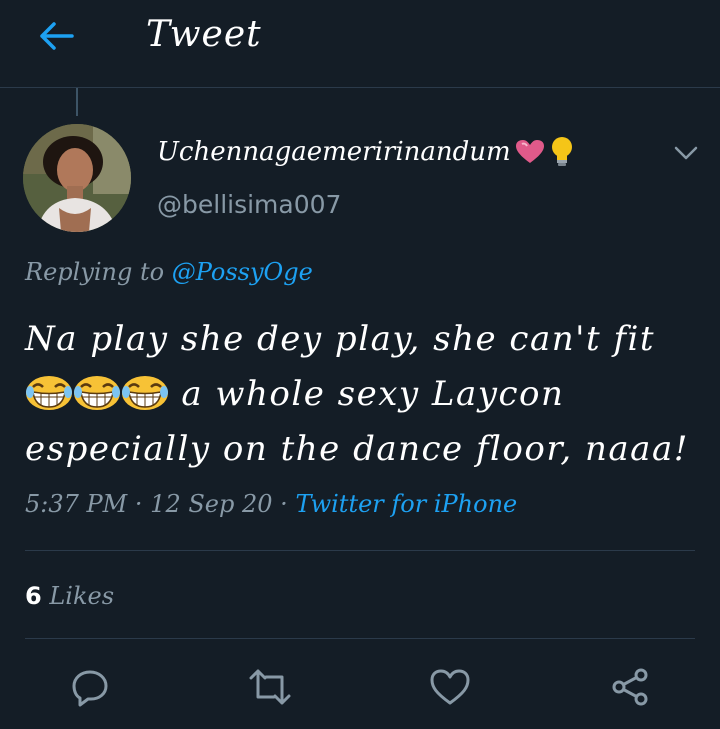  What do you see at coordinates (33, 596) in the screenshot?
I see `likes-number: 6` at bounding box center [33, 596].